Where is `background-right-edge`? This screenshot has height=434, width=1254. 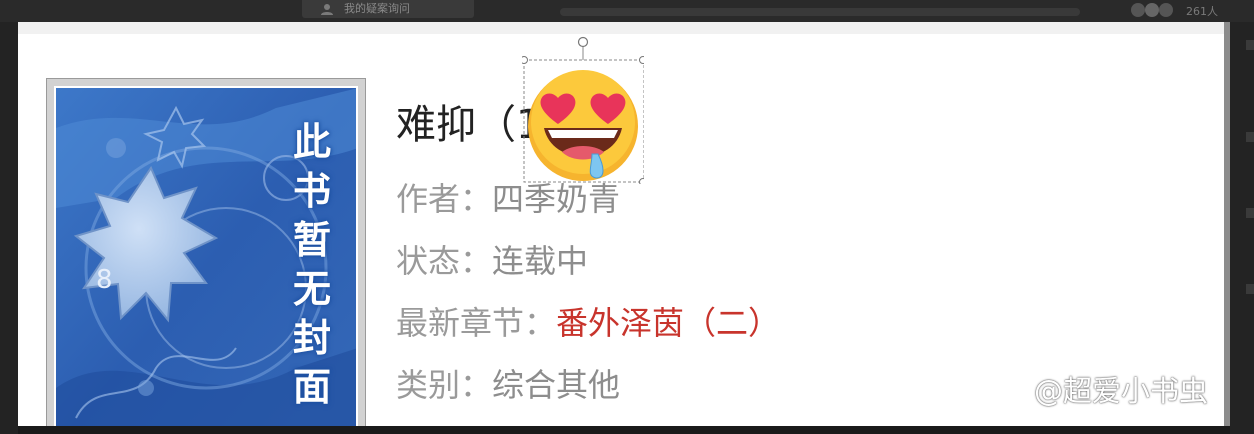 background-right-edge is located at coordinates (1242, 228).